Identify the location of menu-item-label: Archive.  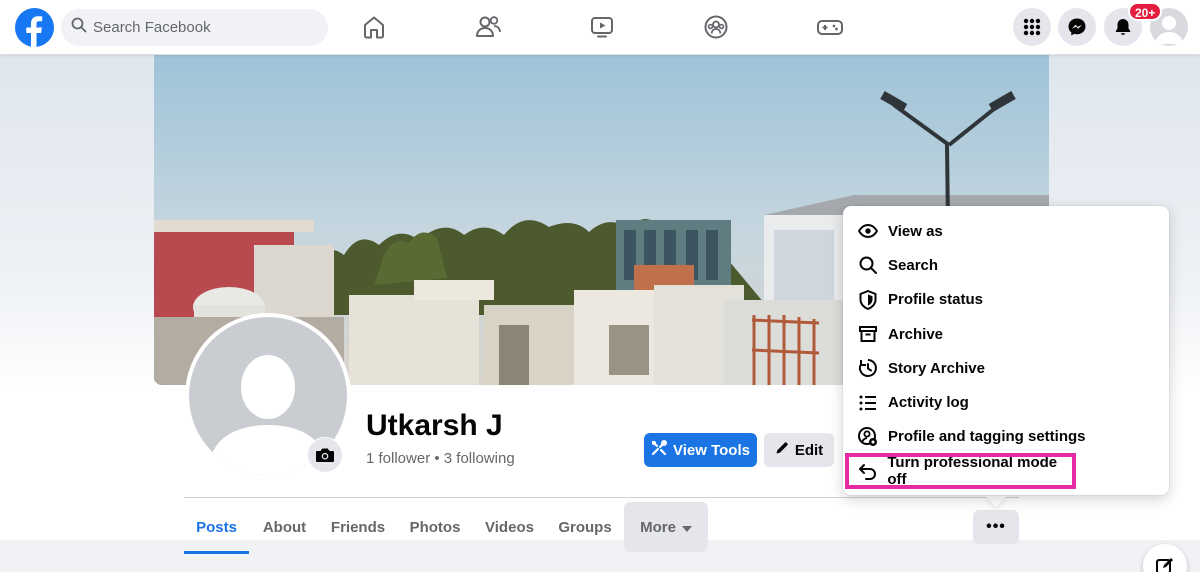
(916, 334).